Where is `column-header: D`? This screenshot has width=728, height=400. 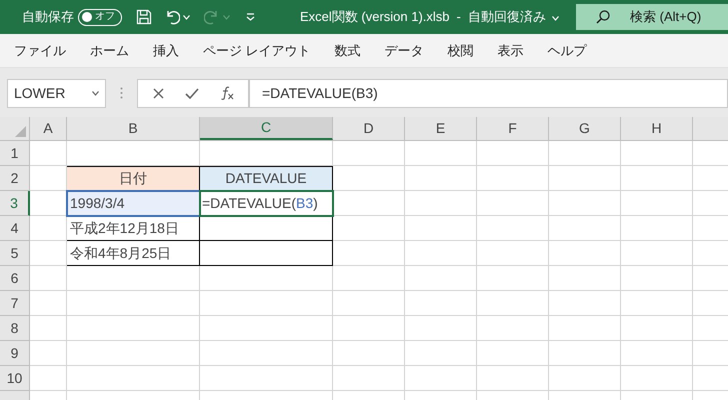
column-header: D is located at coordinates (369, 128).